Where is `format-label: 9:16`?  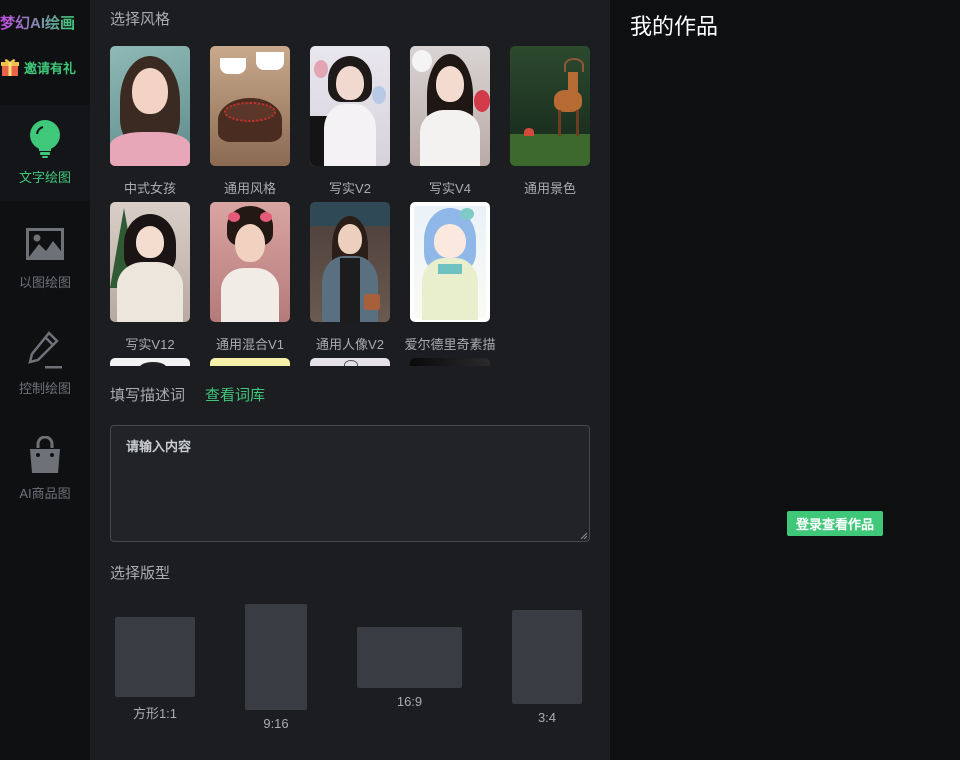 format-label: 9:16 is located at coordinates (276, 723).